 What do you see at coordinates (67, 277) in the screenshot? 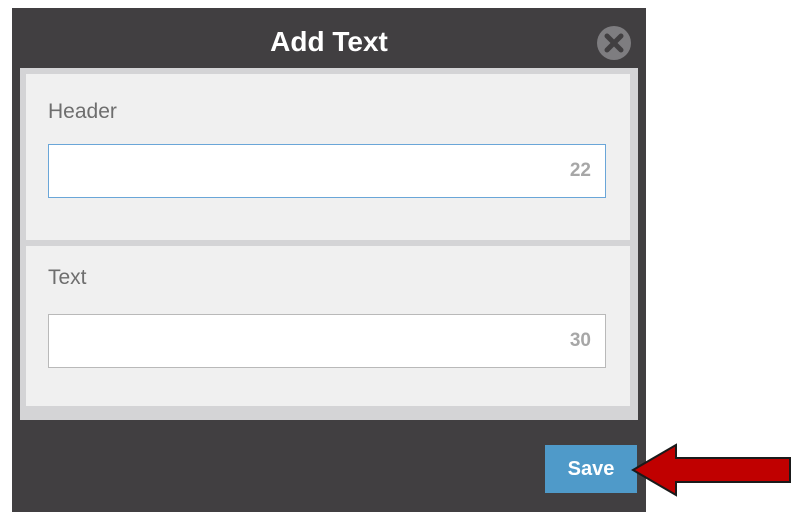
I see `text-label: Text` at bounding box center [67, 277].